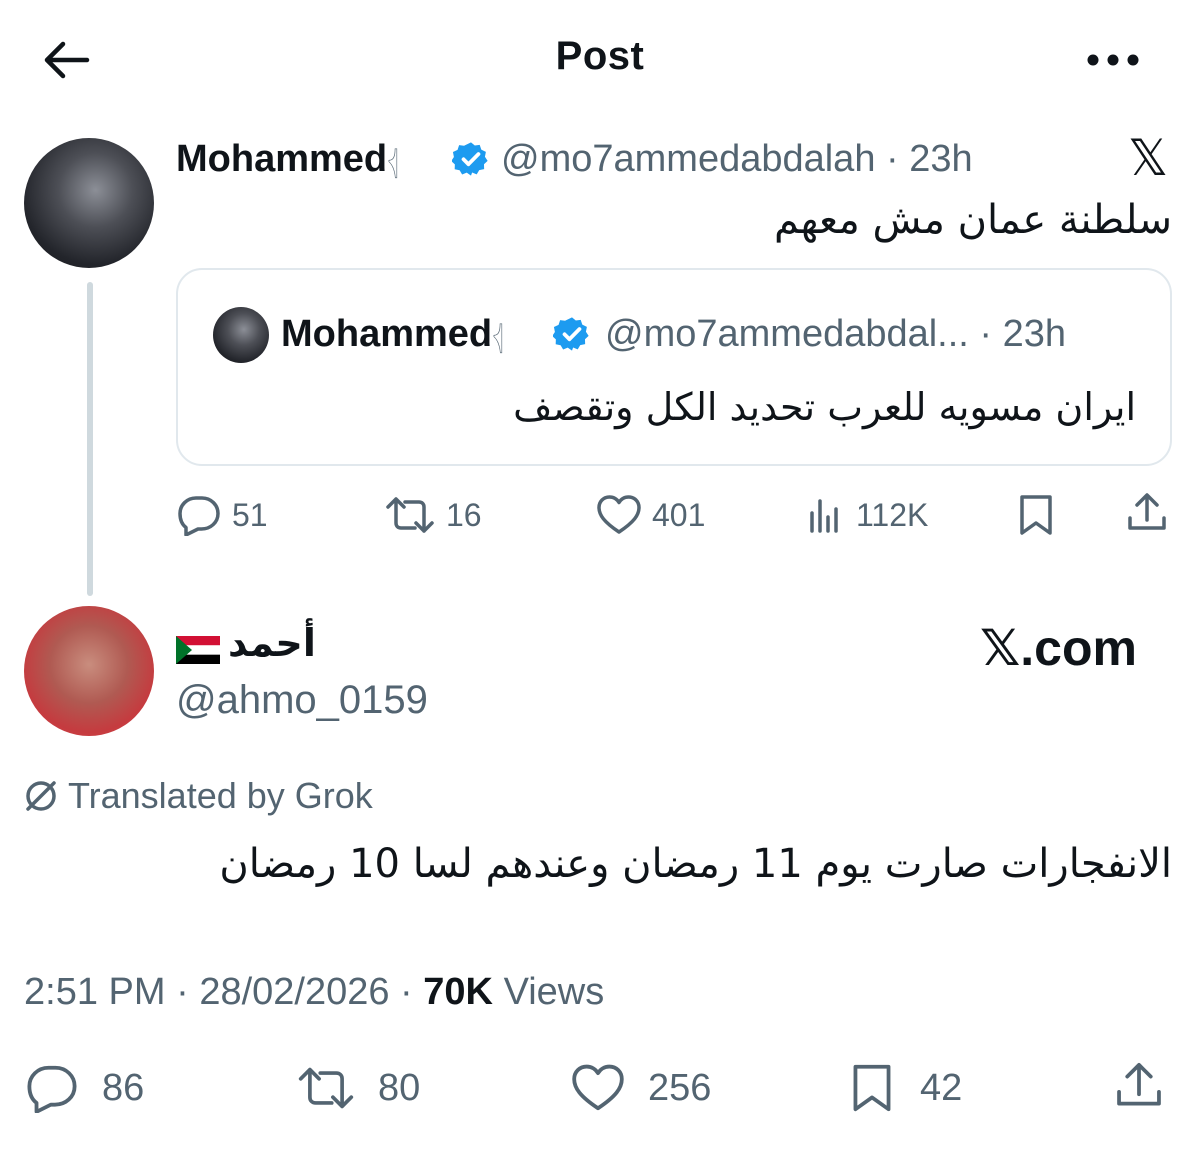  I want to click on repost-count: 16, so click(464, 514).